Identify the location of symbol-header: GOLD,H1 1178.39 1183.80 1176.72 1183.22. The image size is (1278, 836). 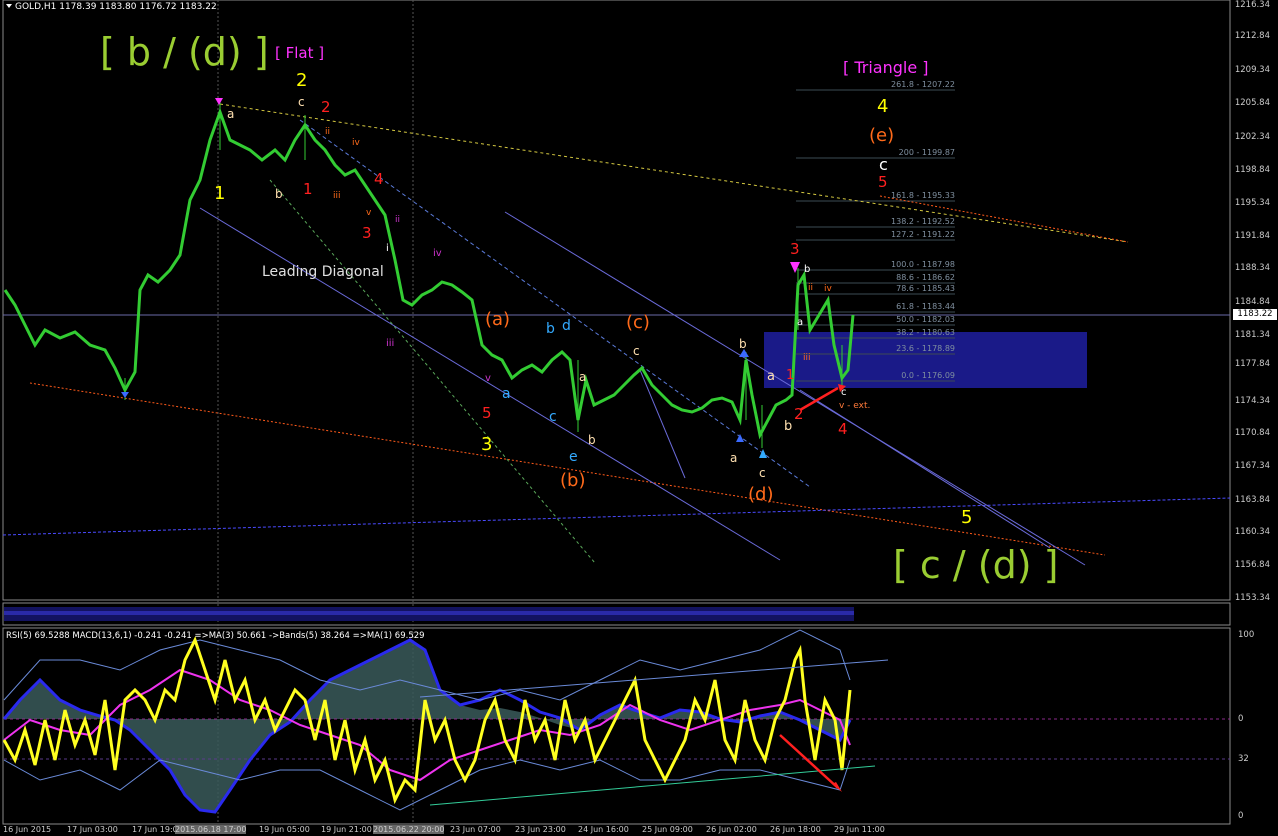
(111, 7).